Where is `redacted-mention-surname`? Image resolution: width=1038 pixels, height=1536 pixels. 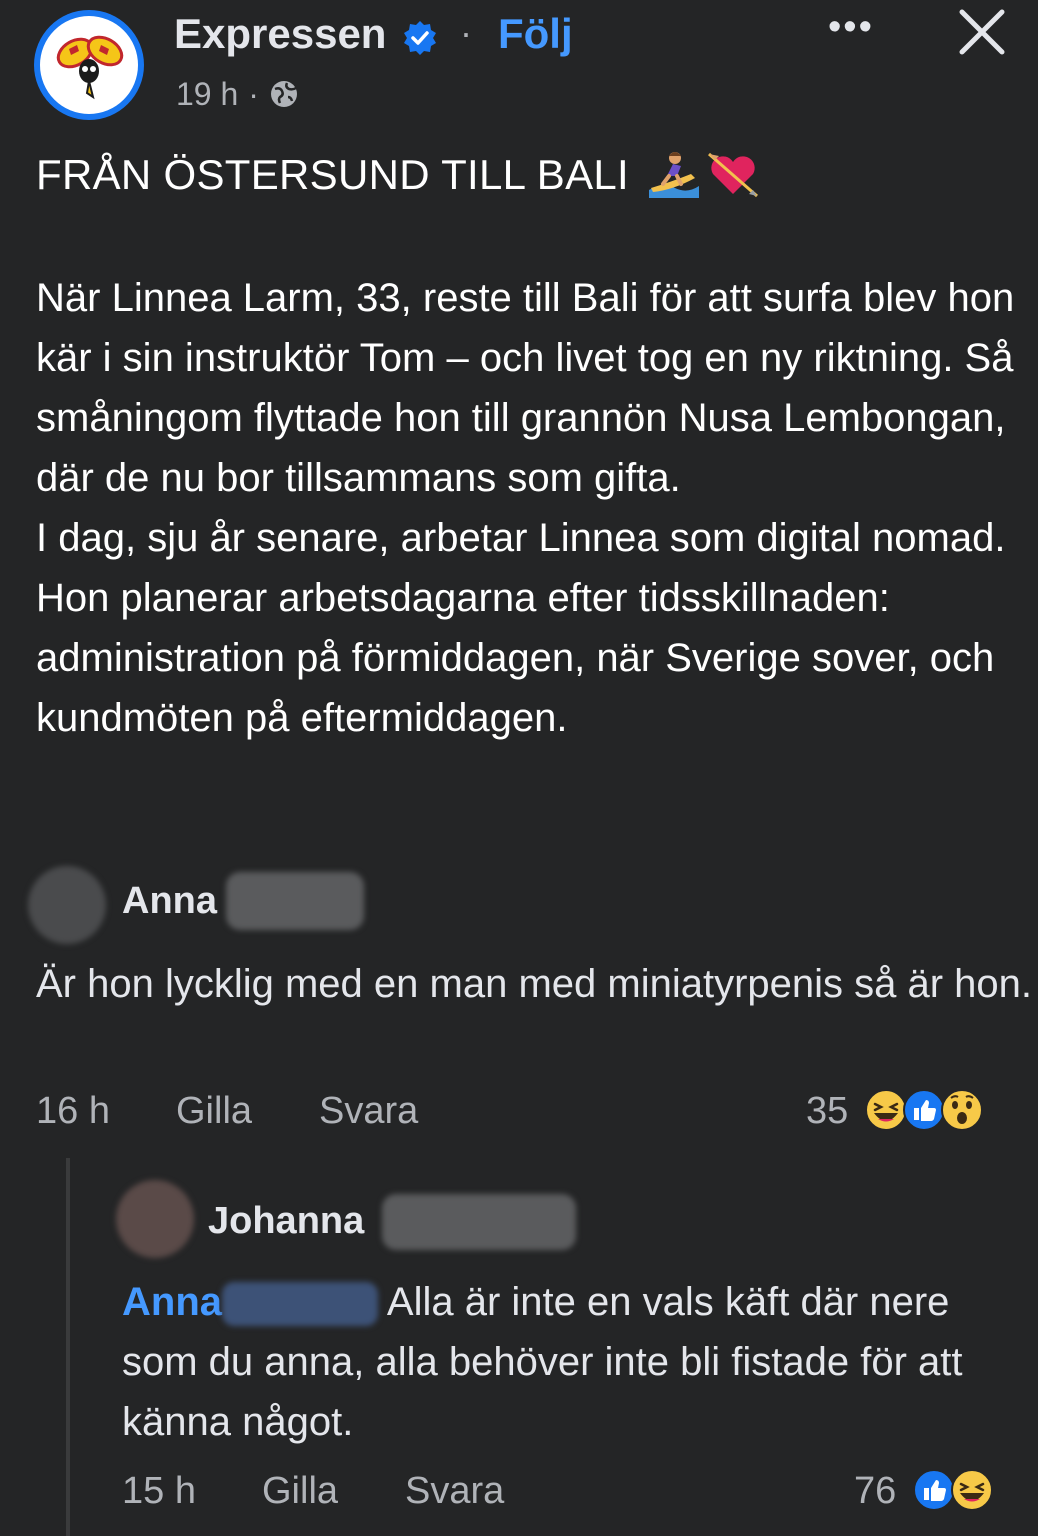
redacted-mention-surname is located at coordinates (300, 1304).